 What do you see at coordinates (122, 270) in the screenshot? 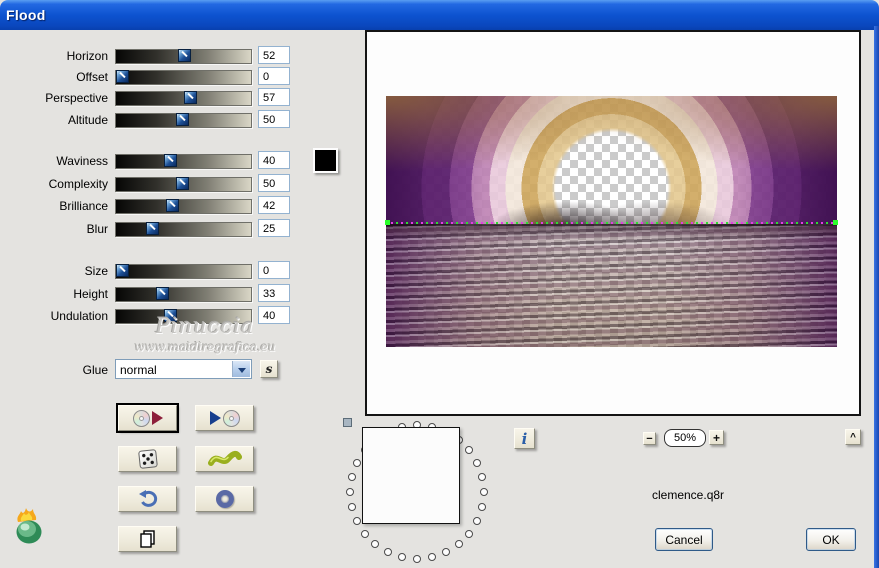
I see `slider-thumb-size` at bounding box center [122, 270].